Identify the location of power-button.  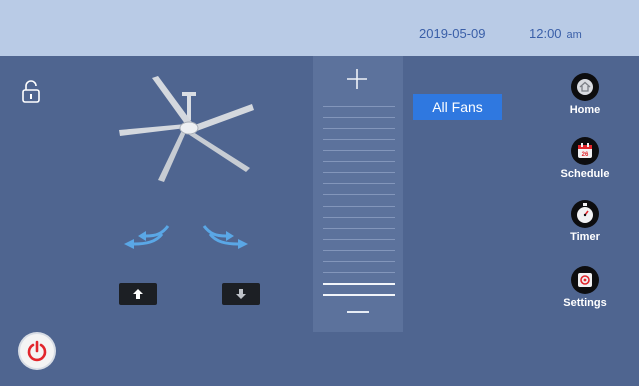
(37, 351).